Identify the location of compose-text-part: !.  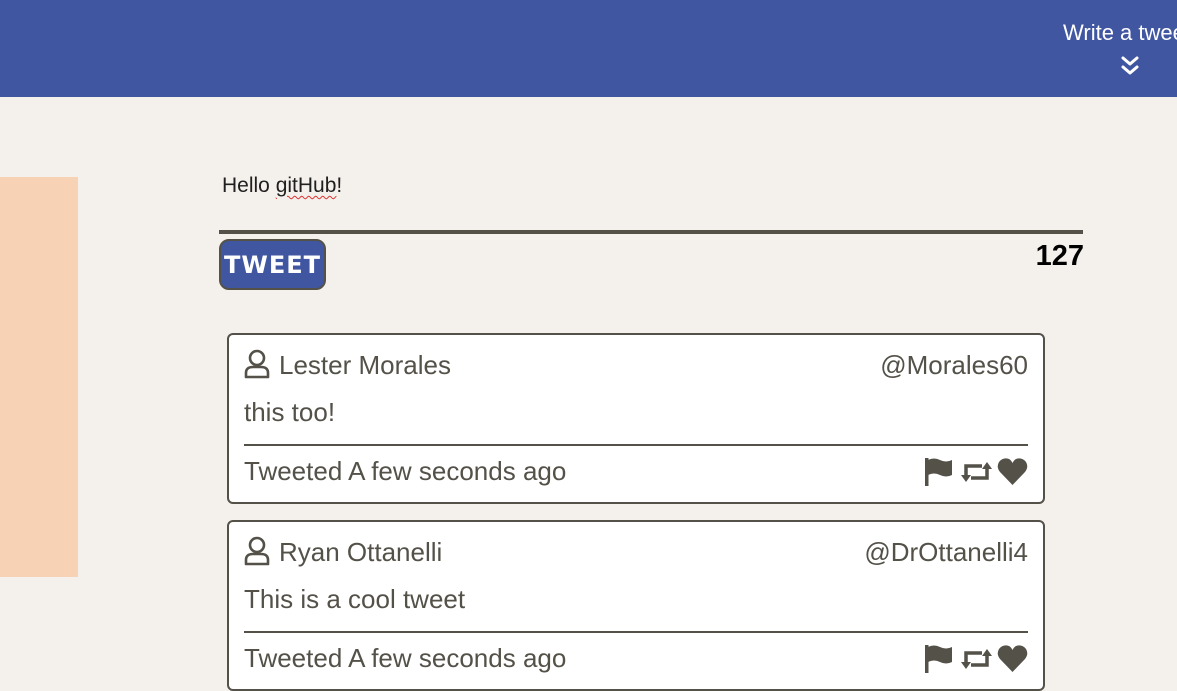
(339, 185).